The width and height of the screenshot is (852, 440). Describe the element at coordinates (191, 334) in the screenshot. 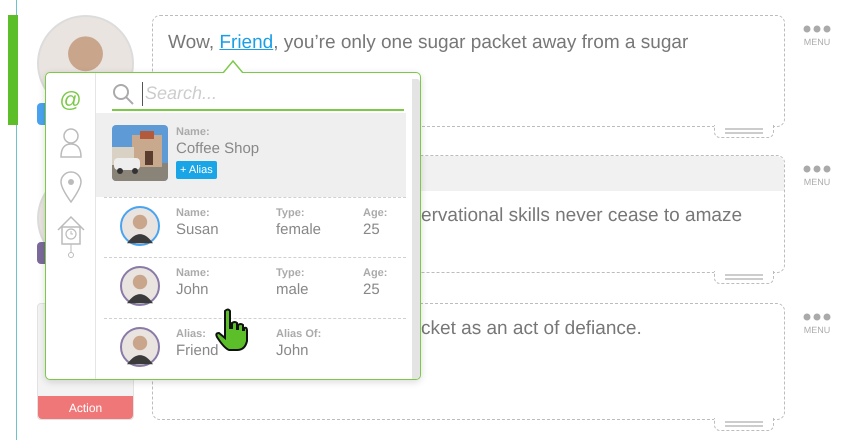

I see `field-label: Alias:` at that location.